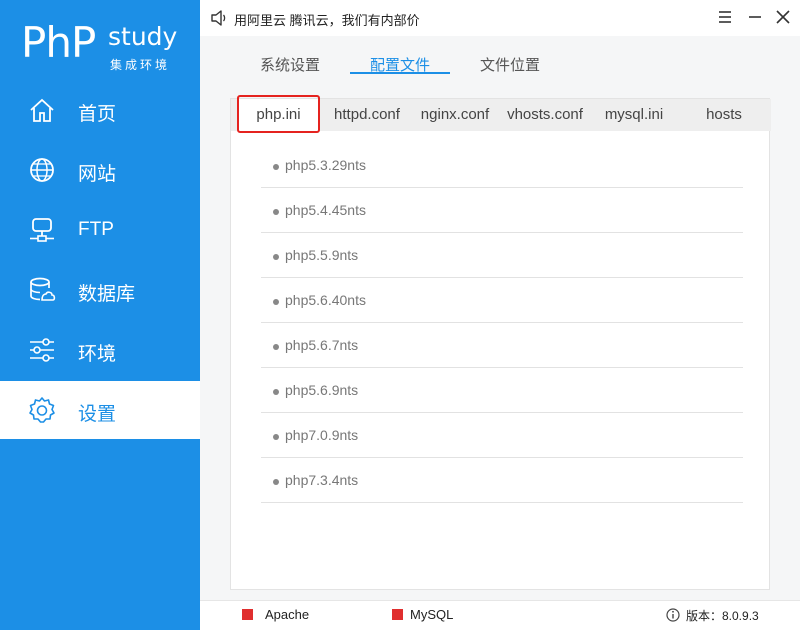 Image resolution: width=800 pixels, height=630 pixels. What do you see at coordinates (502, 210) in the screenshot?
I see `list-item: php5.4.45nts` at bounding box center [502, 210].